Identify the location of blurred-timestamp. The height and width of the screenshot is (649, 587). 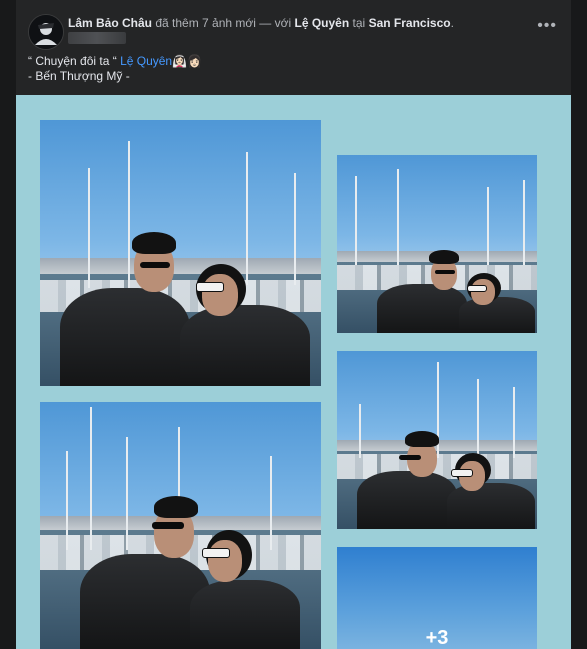
(97, 38).